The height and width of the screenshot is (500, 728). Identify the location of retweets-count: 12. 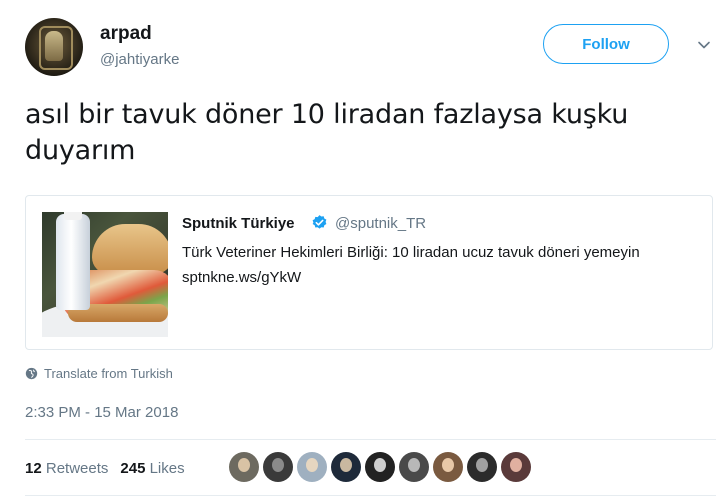
(33, 468).